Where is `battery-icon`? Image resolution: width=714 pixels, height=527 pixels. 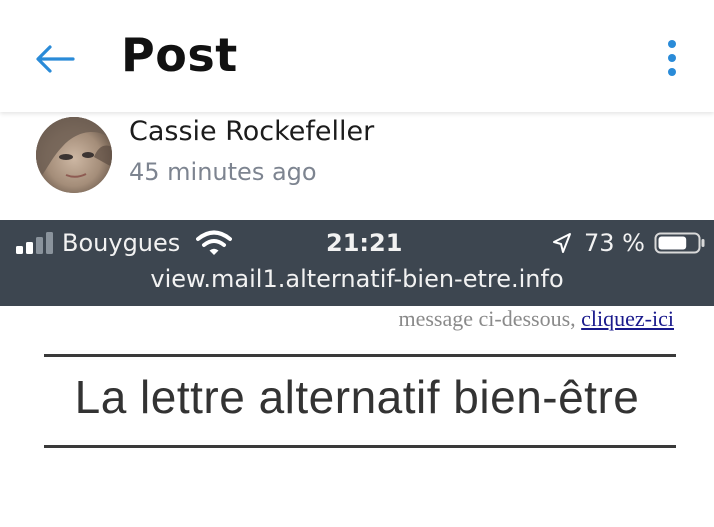
battery-icon is located at coordinates (679, 243).